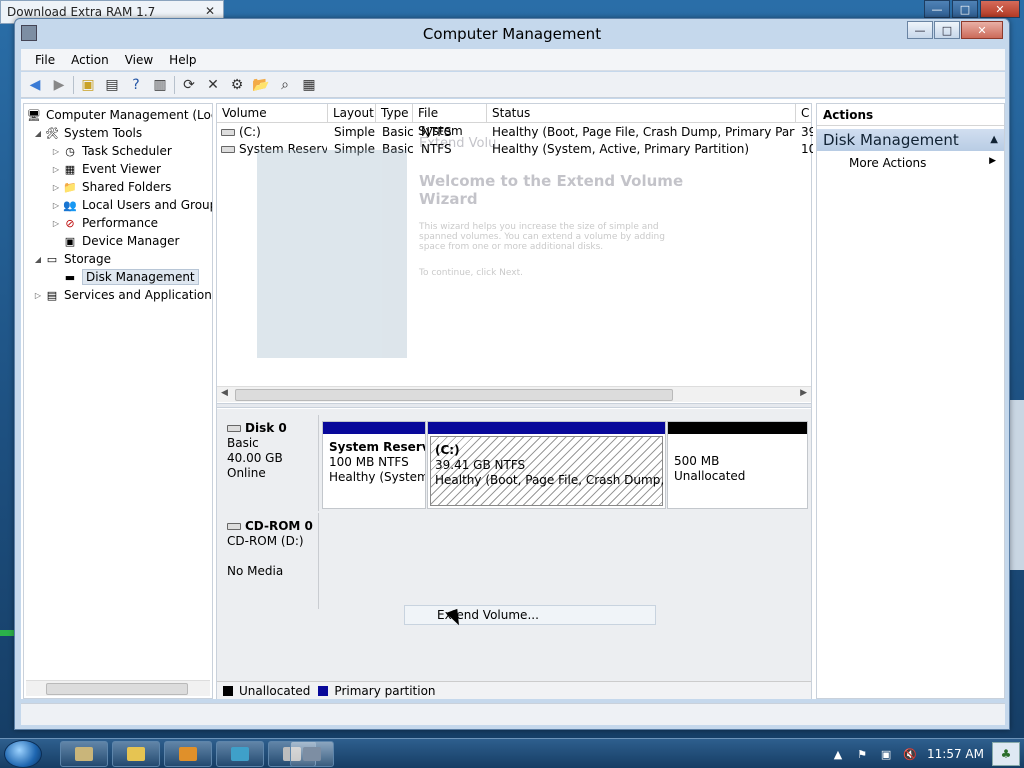  I want to click on column-volume: Volume, so click(272, 113).